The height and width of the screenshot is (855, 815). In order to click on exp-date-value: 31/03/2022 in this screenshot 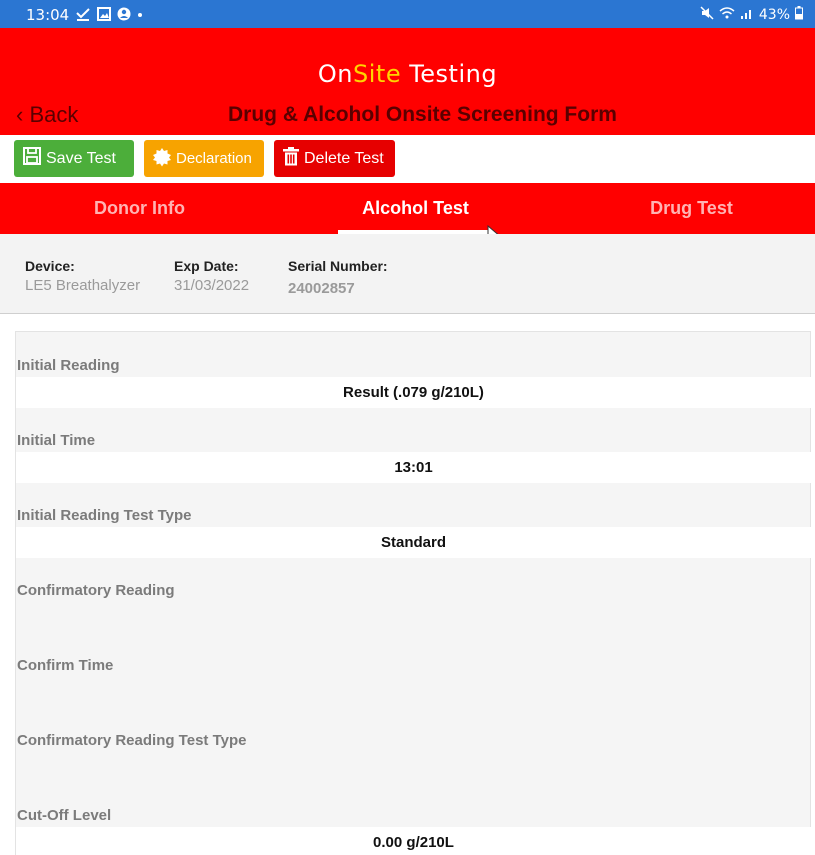, I will do `click(212, 285)`.